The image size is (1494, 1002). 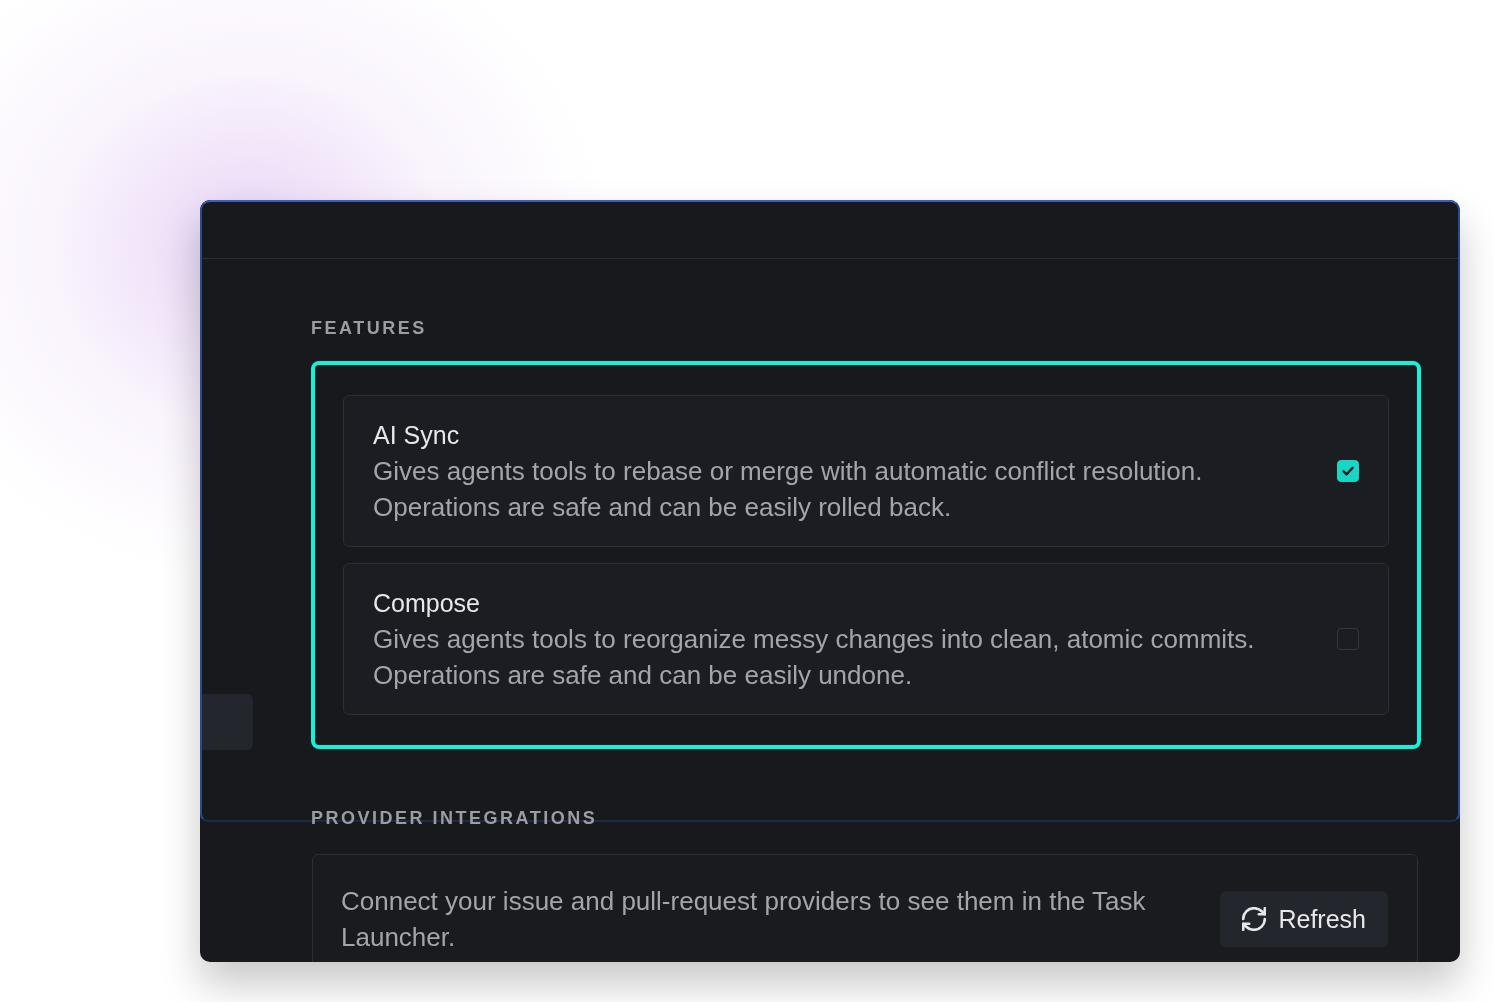 What do you see at coordinates (369, 328) in the screenshot?
I see `section-heading: FEATURES` at bounding box center [369, 328].